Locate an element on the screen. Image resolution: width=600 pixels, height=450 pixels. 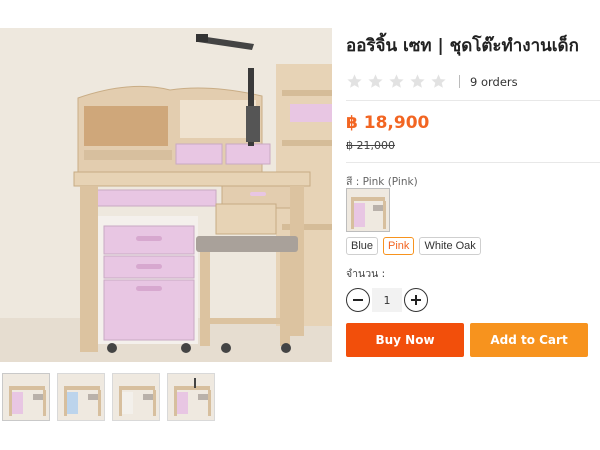
original-price: ฿ 21,000 is located at coordinates (370, 145).